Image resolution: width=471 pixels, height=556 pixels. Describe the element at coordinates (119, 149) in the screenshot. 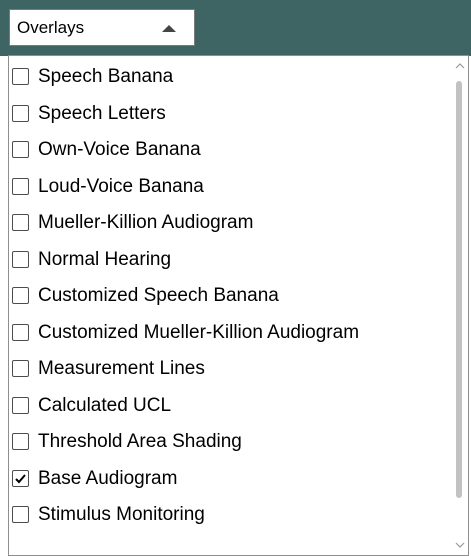

I see `overlay-option-label: Own-Voice Banana` at that location.